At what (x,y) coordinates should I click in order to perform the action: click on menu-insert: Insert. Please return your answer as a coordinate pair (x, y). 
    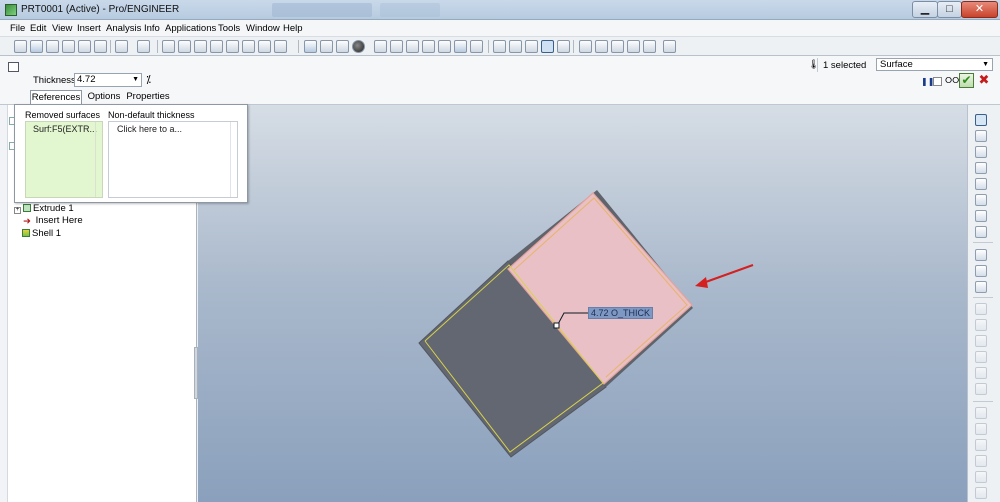
    Looking at the image, I should click on (89, 28).